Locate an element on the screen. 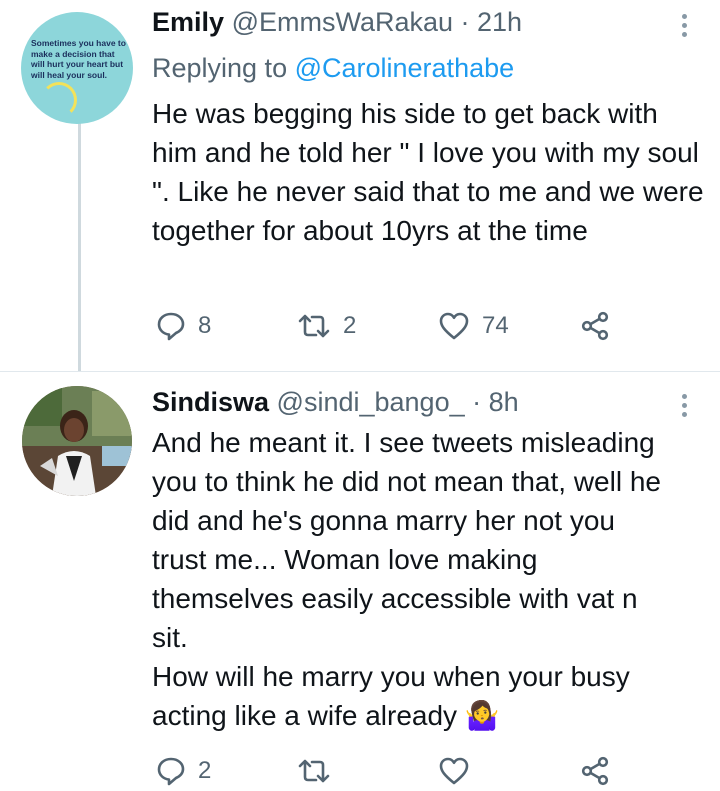 The height and width of the screenshot is (791, 720). tweet-text-line: sit. is located at coordinates (170, 637).